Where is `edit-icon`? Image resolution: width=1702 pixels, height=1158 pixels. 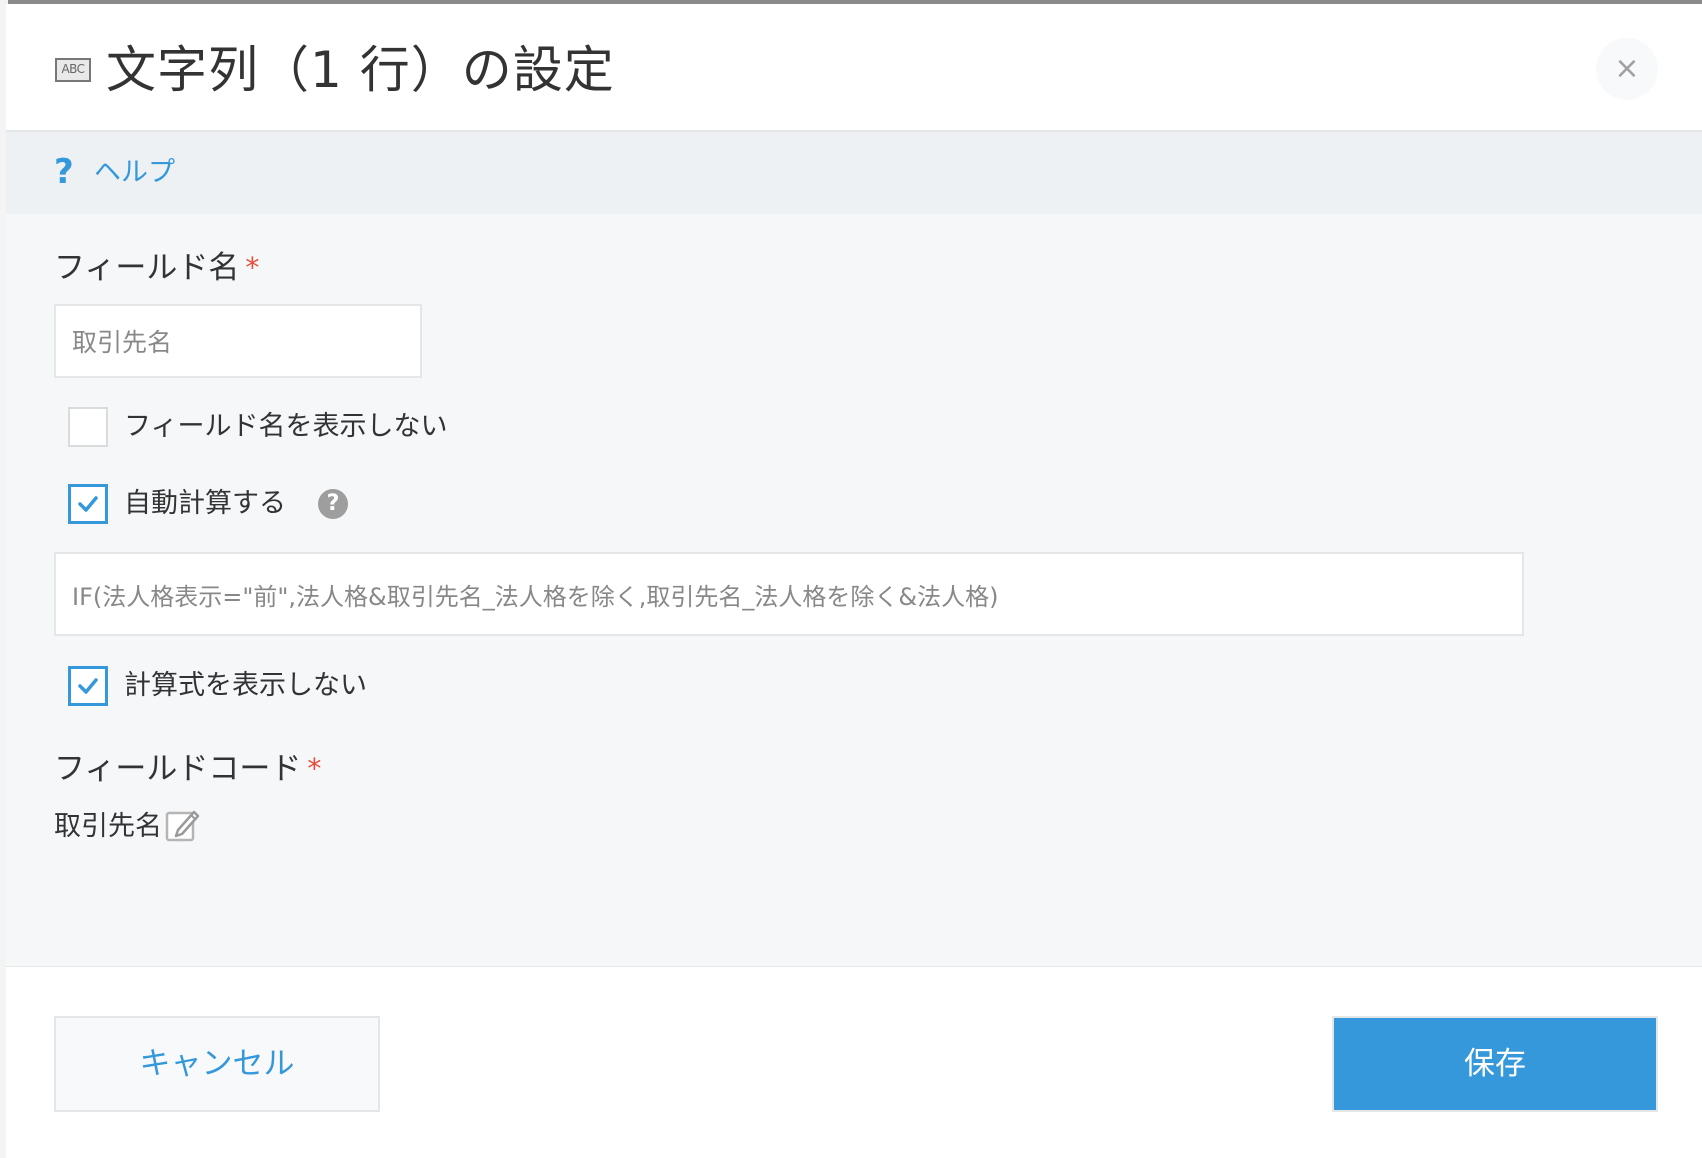 edit-icon is located at coordinates (183, 825).